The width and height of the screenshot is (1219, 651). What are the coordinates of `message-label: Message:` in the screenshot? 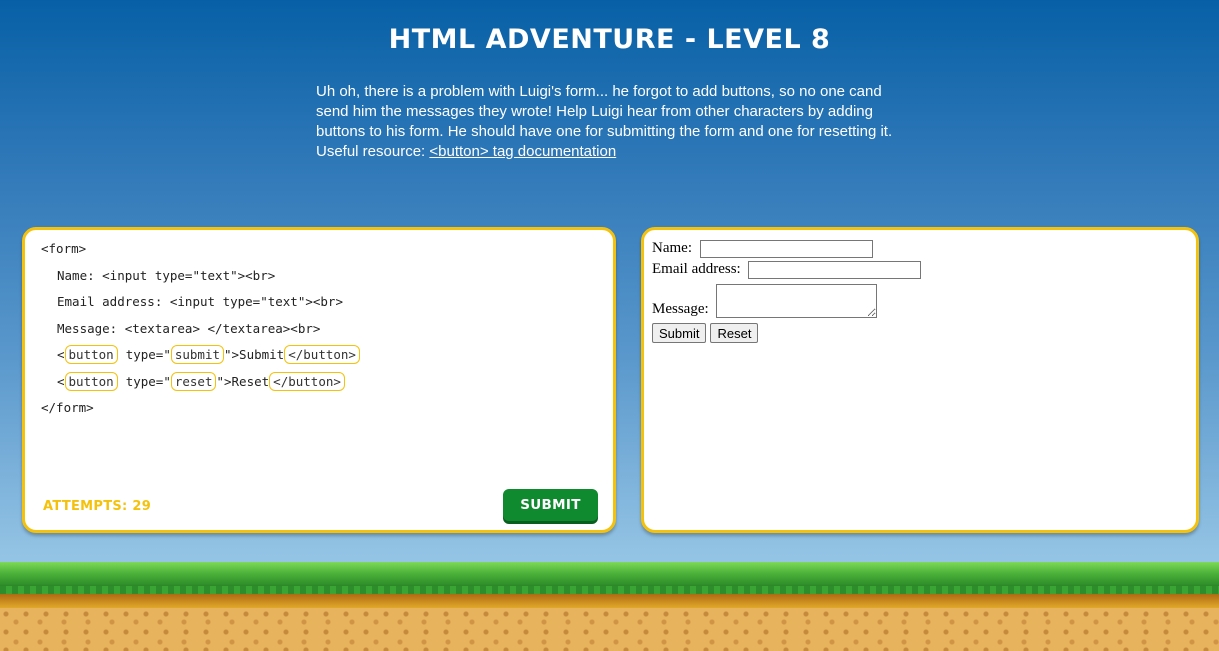 It's located at (682, 309).